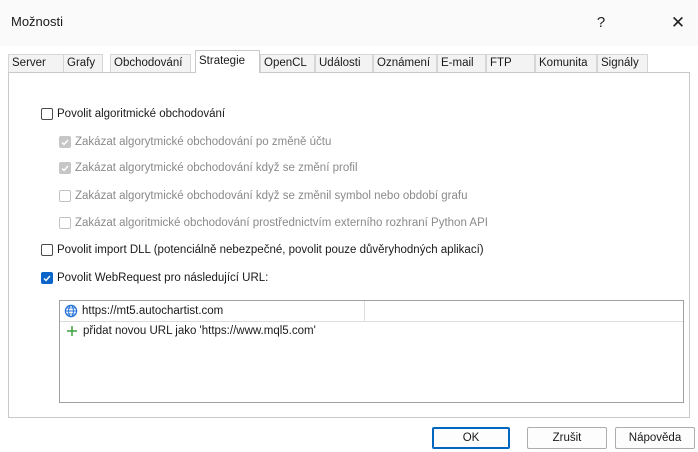  Describe the element at coordinates (141, 114) in the screenshot. I see `allow-algo-label: Povolit algoritmické obchodování` at that location.